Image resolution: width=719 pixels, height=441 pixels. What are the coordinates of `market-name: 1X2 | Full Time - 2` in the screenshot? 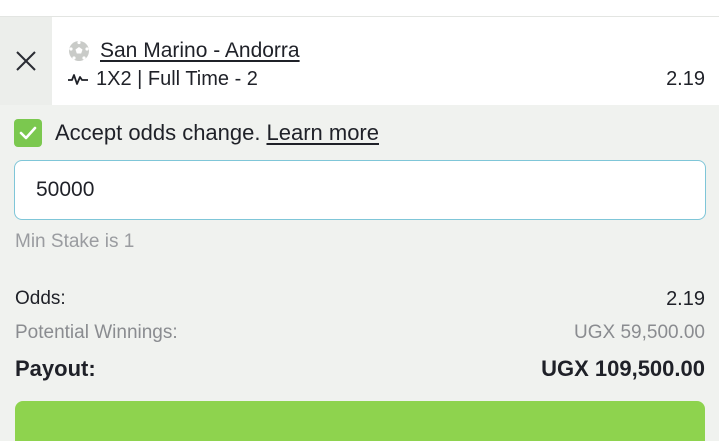 It's located at (177, 78).